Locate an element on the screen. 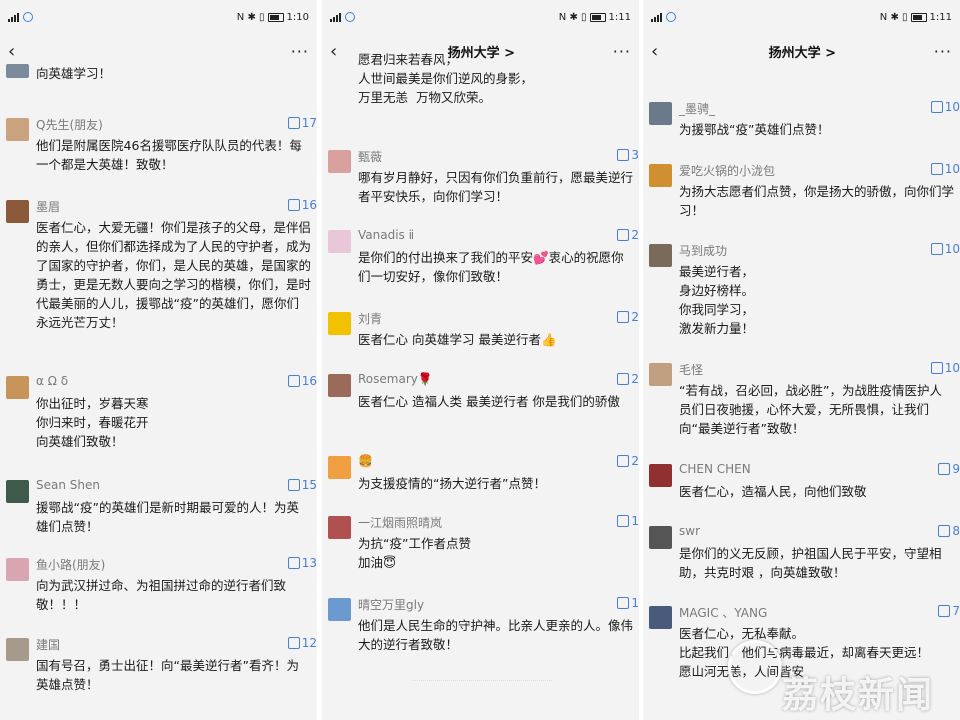 The height and width of the screenshot is (720, 960). like-count: 17 is located at coordinates (302, 123).